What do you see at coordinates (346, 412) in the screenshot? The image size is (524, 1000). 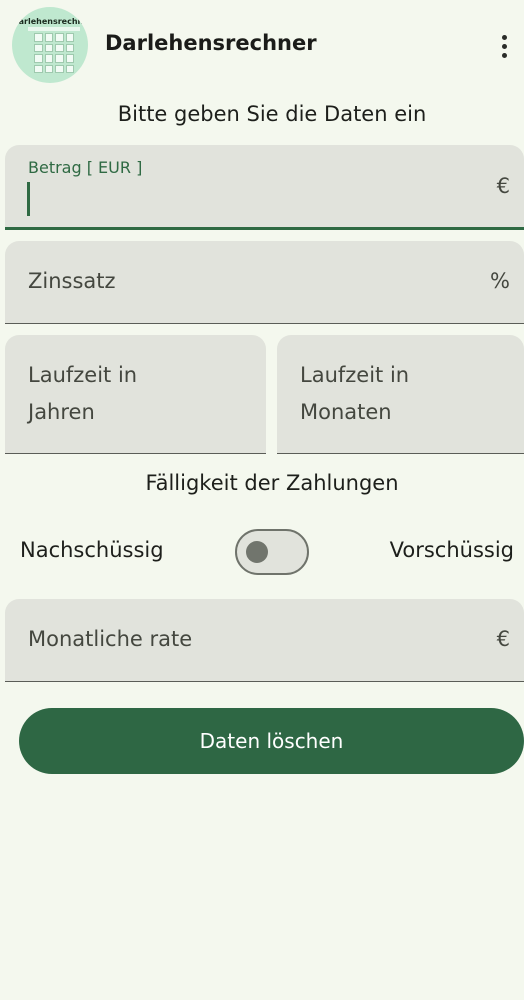 I see `term-months-placeholder-line2: Monaten` at bounding box center [346, 412].